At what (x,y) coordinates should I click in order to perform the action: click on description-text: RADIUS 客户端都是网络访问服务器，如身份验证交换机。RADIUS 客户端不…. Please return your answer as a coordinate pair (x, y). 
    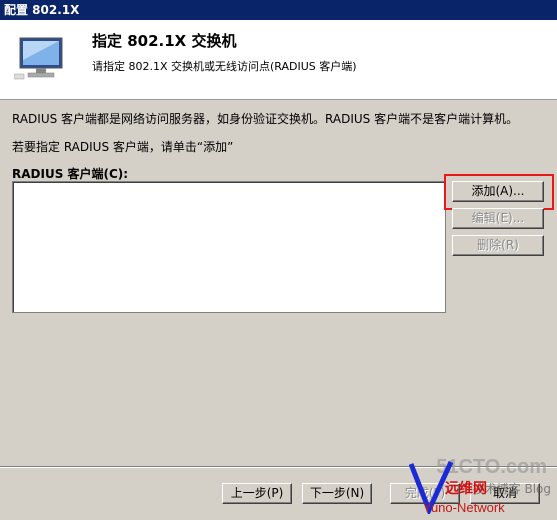
    Looking at the image, I should click on (265, 119).